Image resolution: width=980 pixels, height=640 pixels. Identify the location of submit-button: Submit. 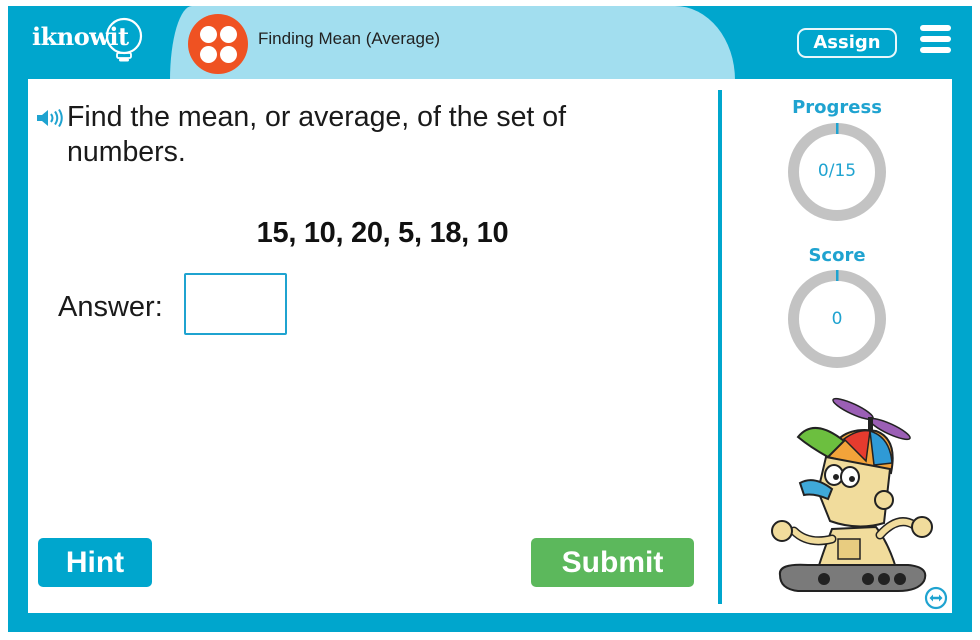
(612, 562).